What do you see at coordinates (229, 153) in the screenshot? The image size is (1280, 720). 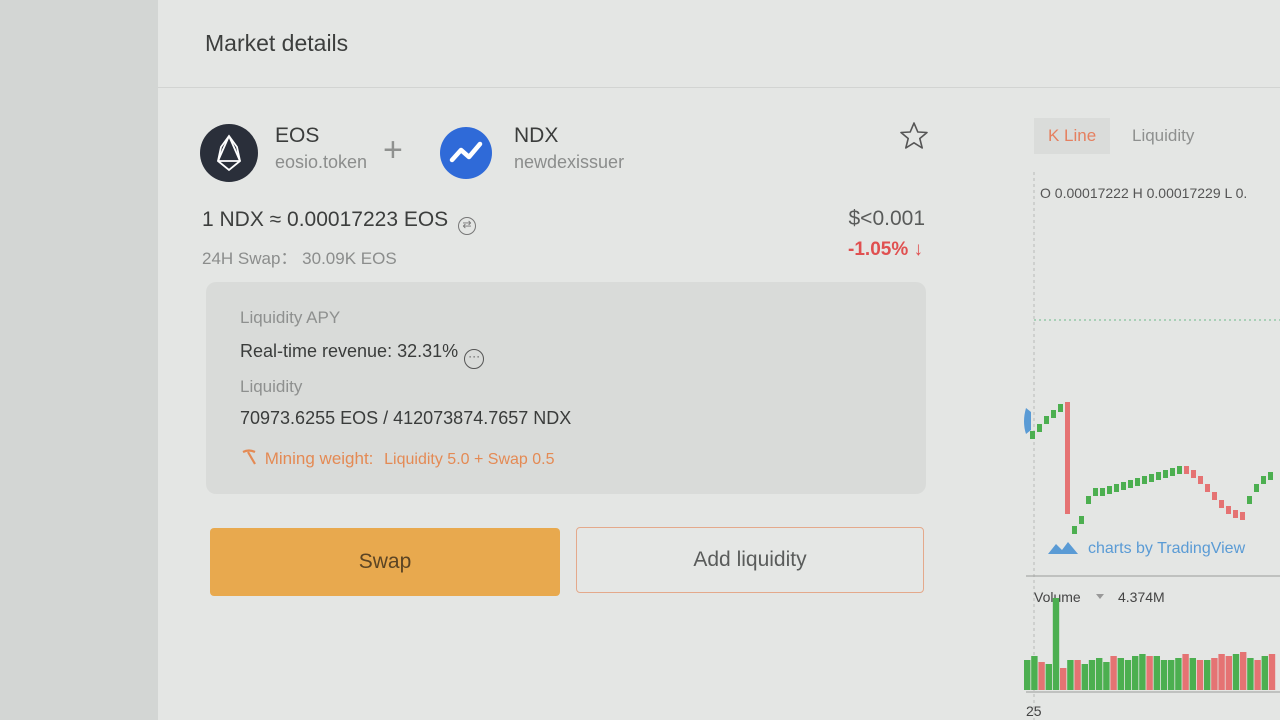 I see `eos-logo-icon` at bounding box center [229, 153].